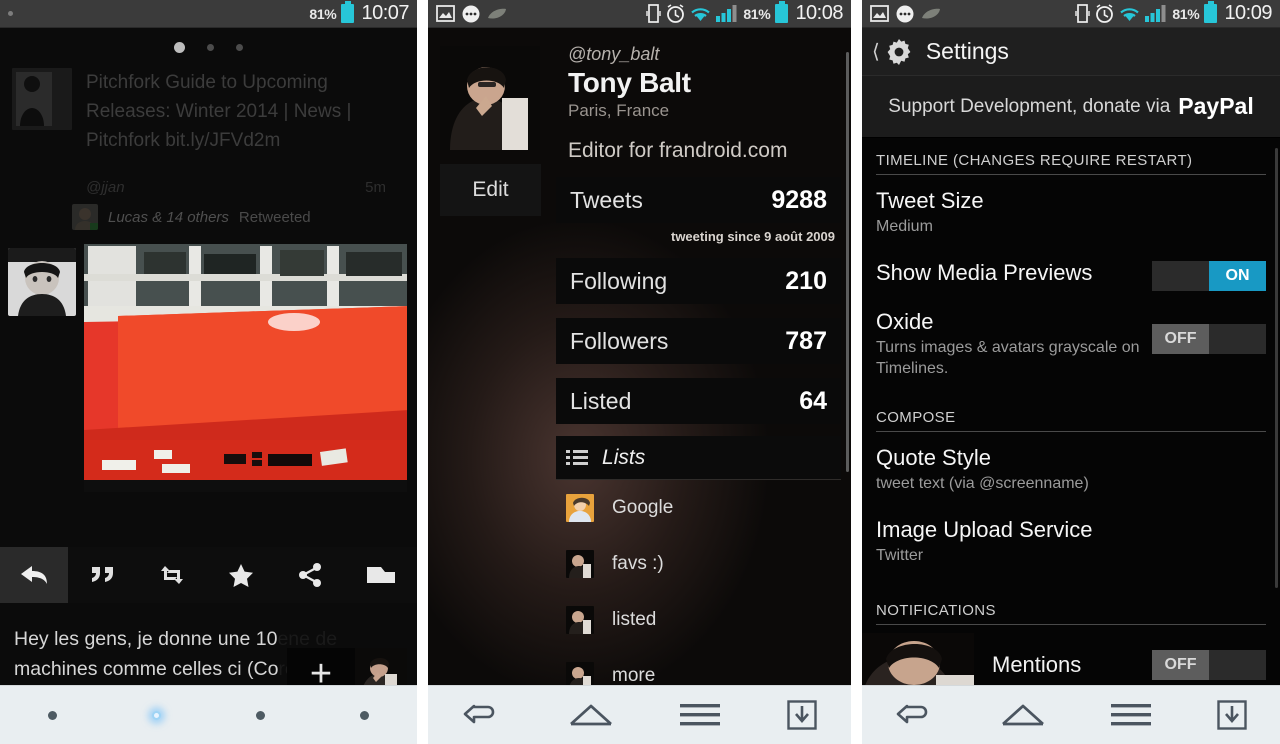 The width and height of the screenshot is (1280, 744). I want to click on pref-mentions: Mentions OFF, so click(1071, 659).